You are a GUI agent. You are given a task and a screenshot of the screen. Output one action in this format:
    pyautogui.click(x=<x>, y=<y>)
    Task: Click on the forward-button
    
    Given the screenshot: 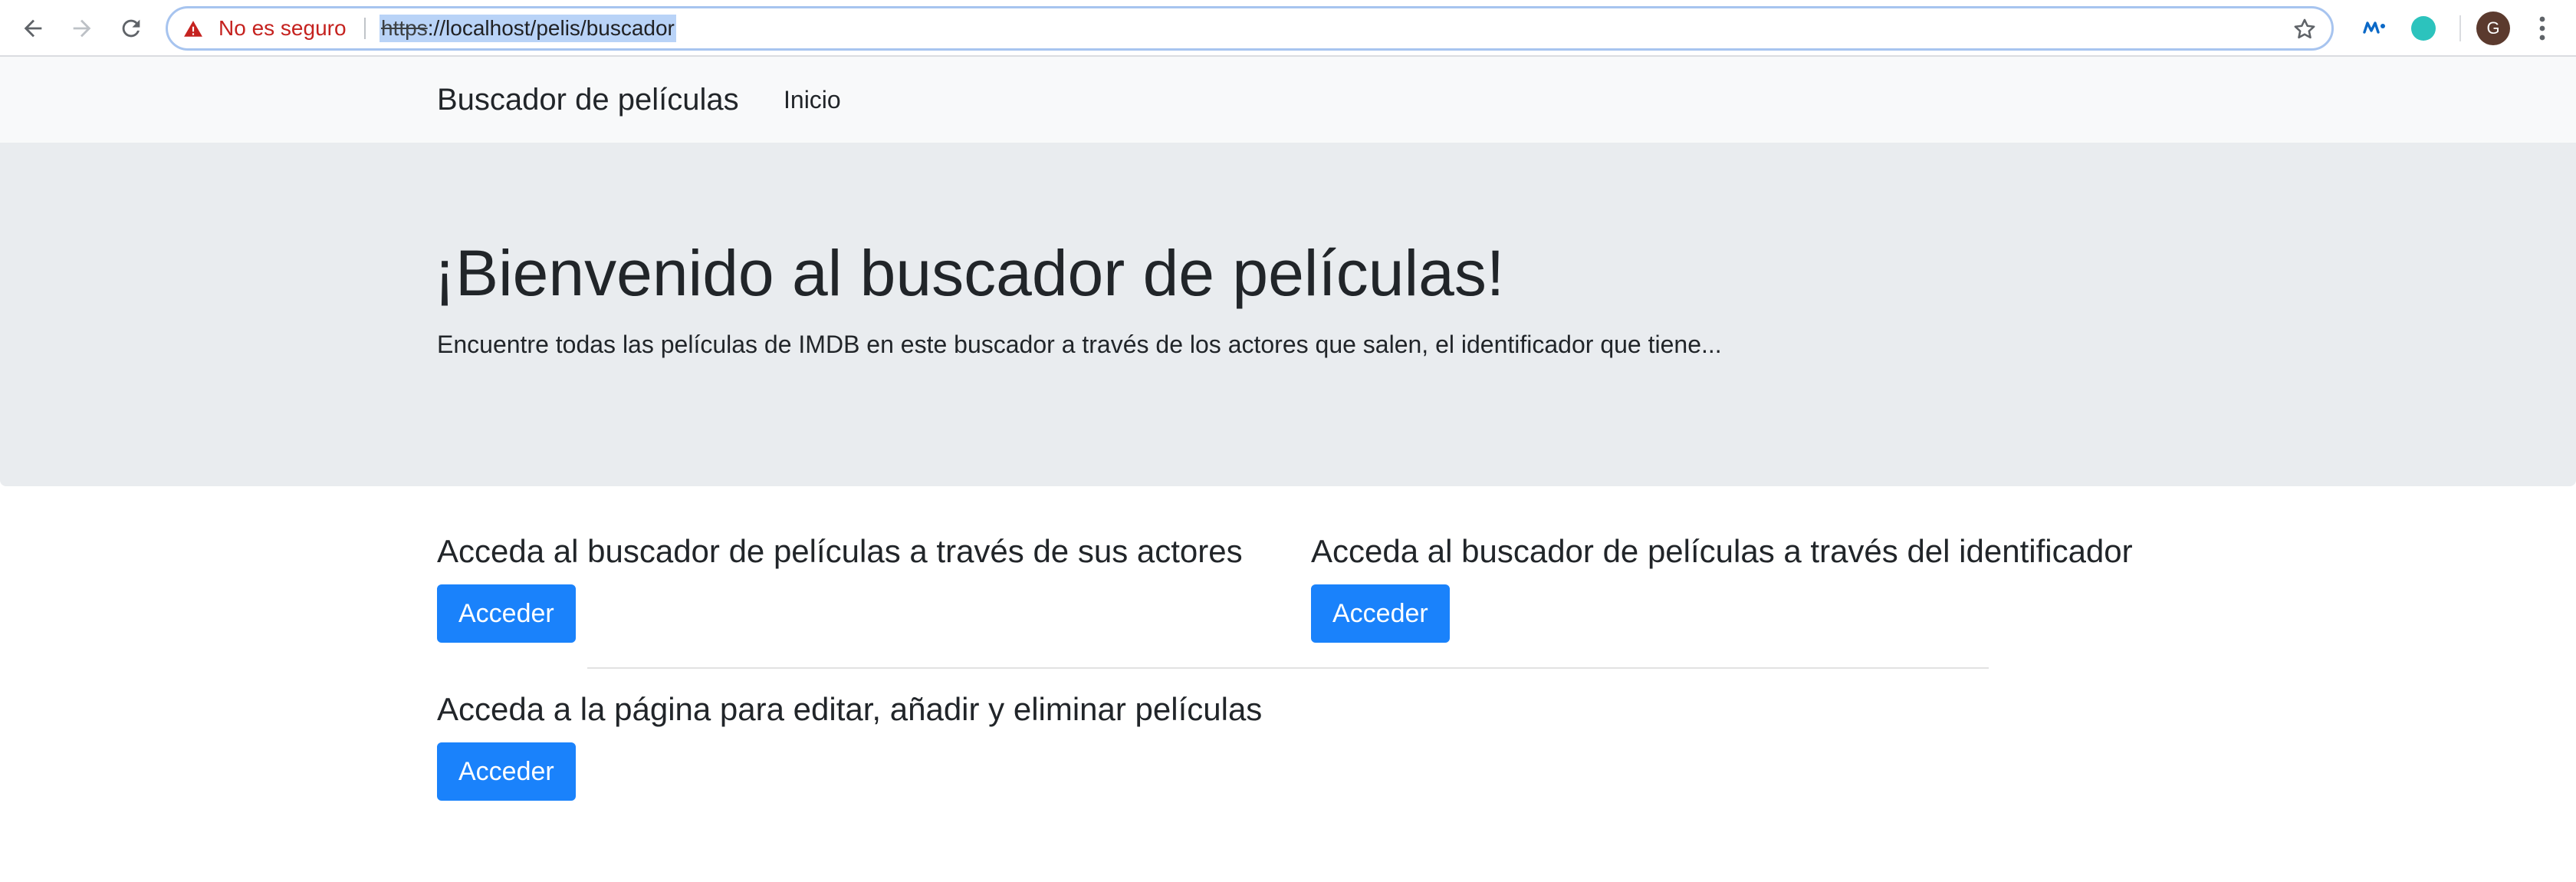 What is the action you would take?
    pyautogui.click(x=82, y=28)
    